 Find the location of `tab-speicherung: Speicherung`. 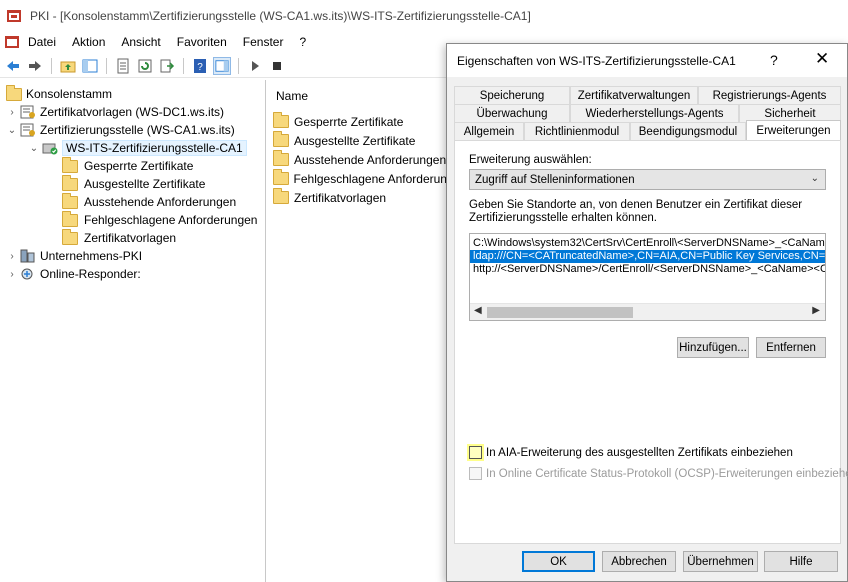

tab-speicherung: Speicherung is located at coordinates (512, 95).